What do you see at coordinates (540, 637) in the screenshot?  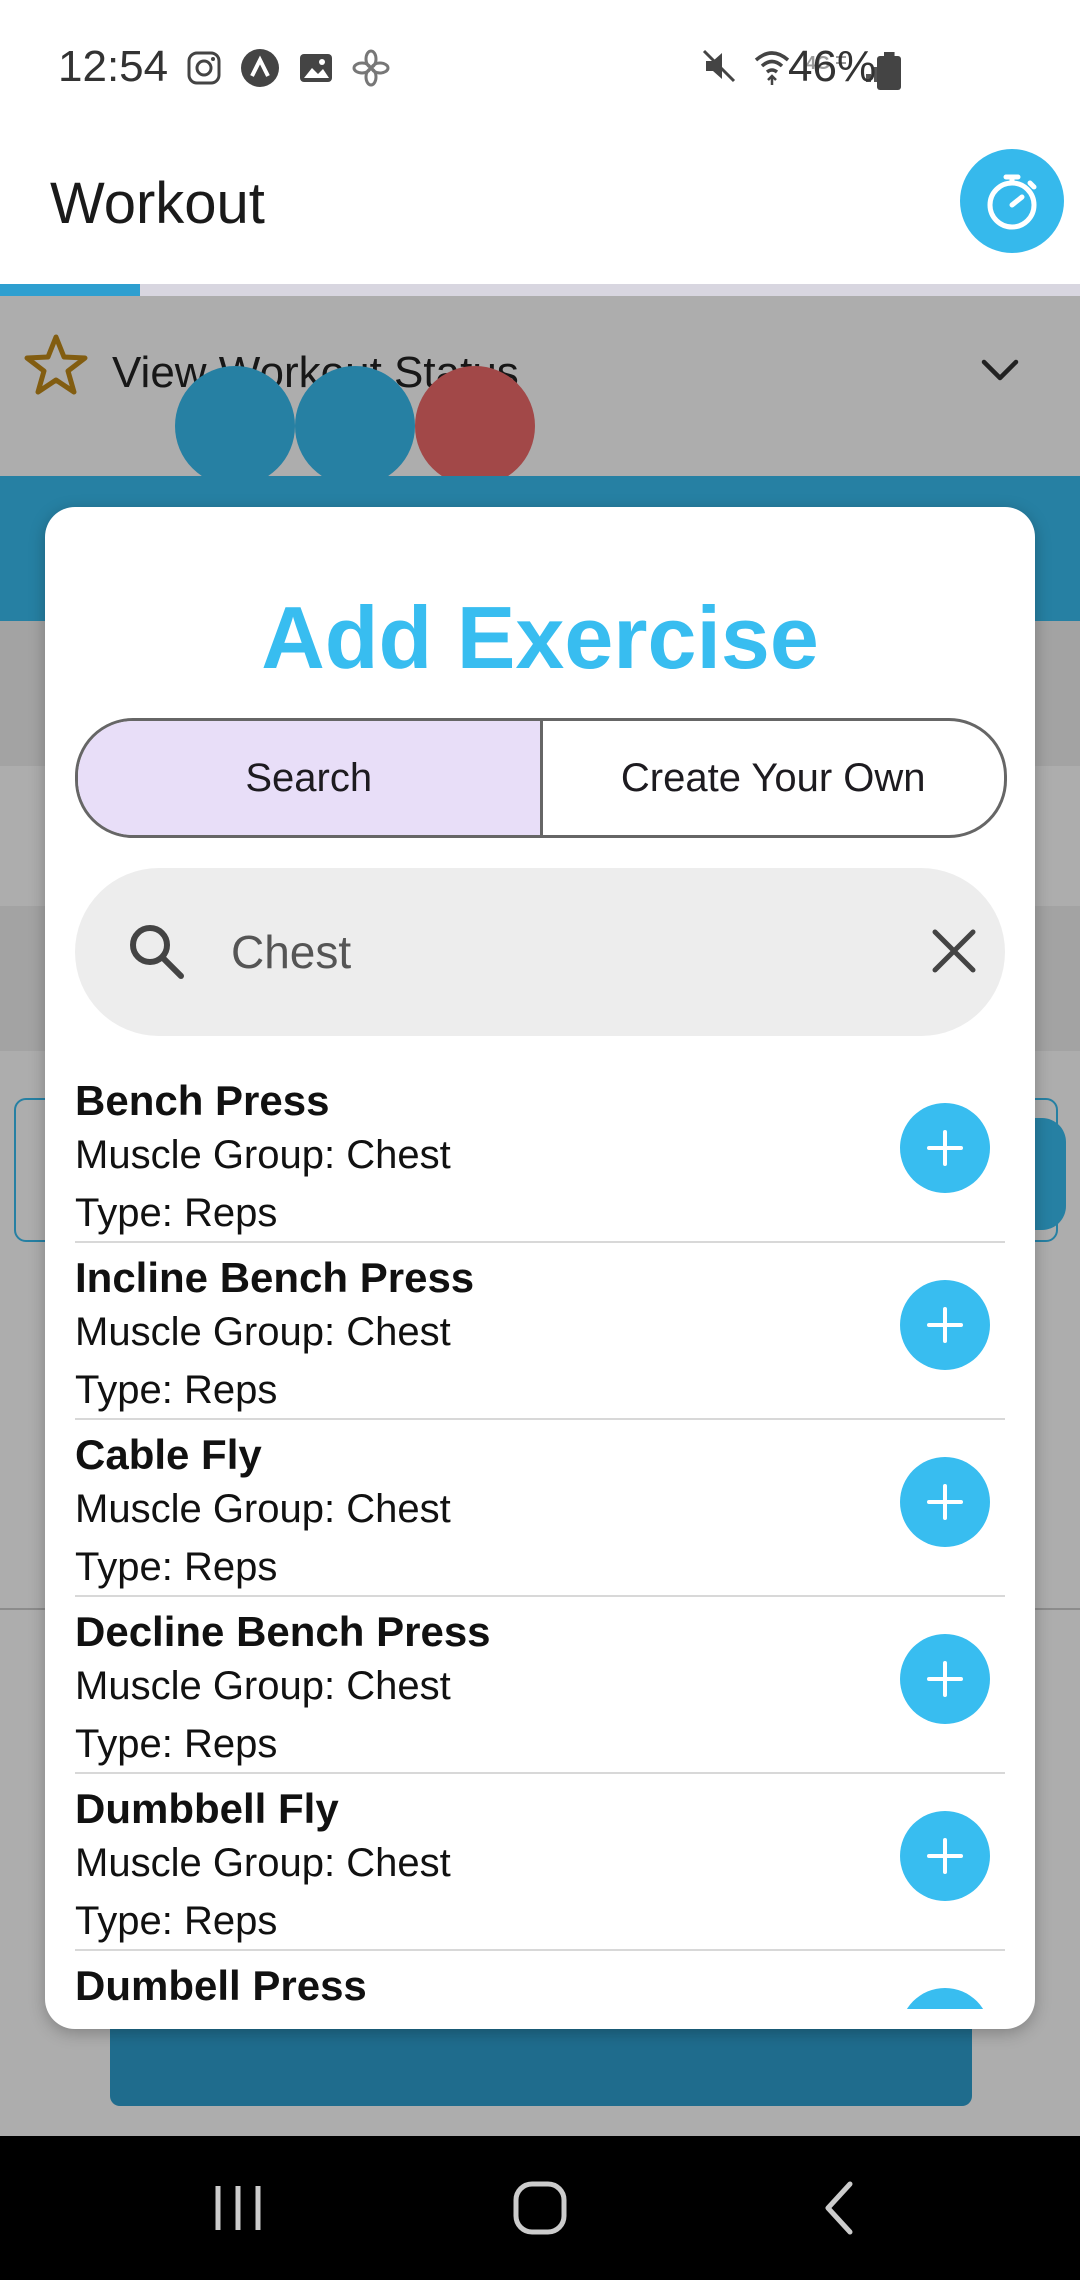 I see `dialog-title: Add Exercise` at bounding box center [540, 637].